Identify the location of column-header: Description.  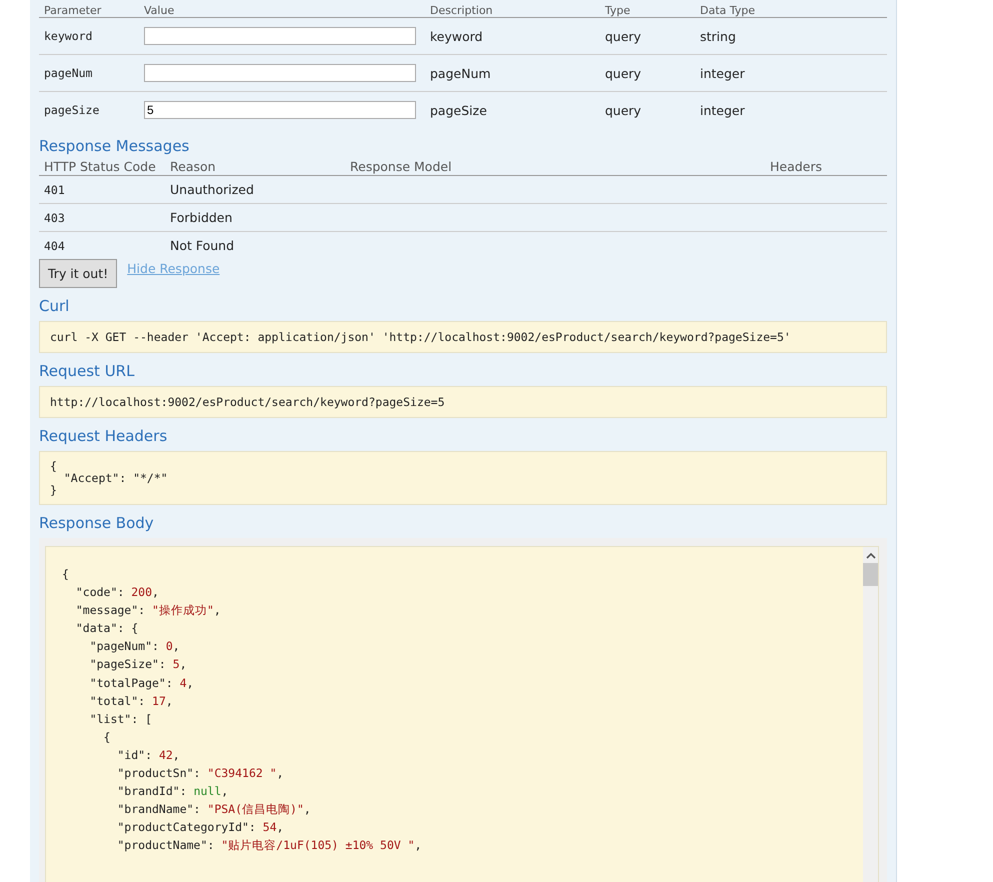
(461, 10).